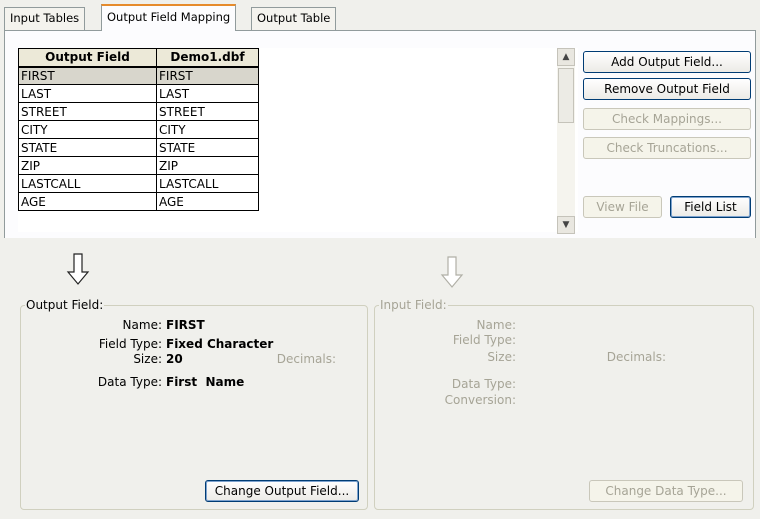  Describe the element at coordinates (87, 93) in the screenshot. I see `output-field-cell: LAST` at that location.